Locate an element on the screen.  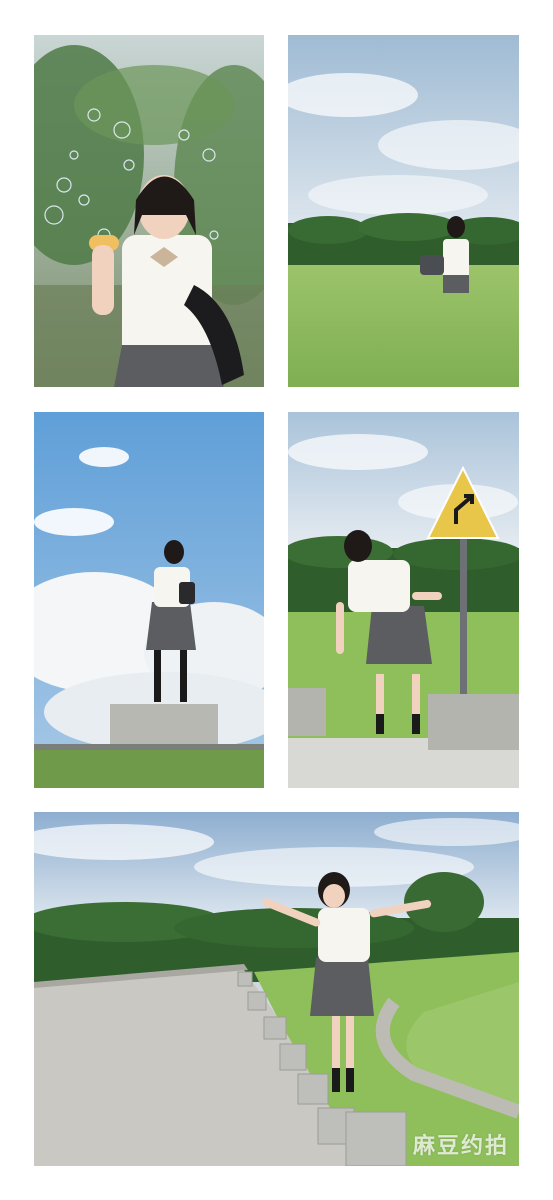
photo-sky-pedestal-image is located at coordinates (149, 600).